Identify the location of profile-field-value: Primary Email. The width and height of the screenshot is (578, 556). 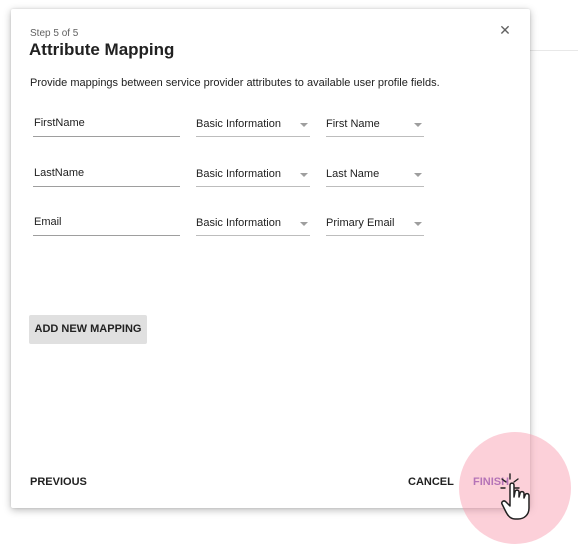
(360, 223).